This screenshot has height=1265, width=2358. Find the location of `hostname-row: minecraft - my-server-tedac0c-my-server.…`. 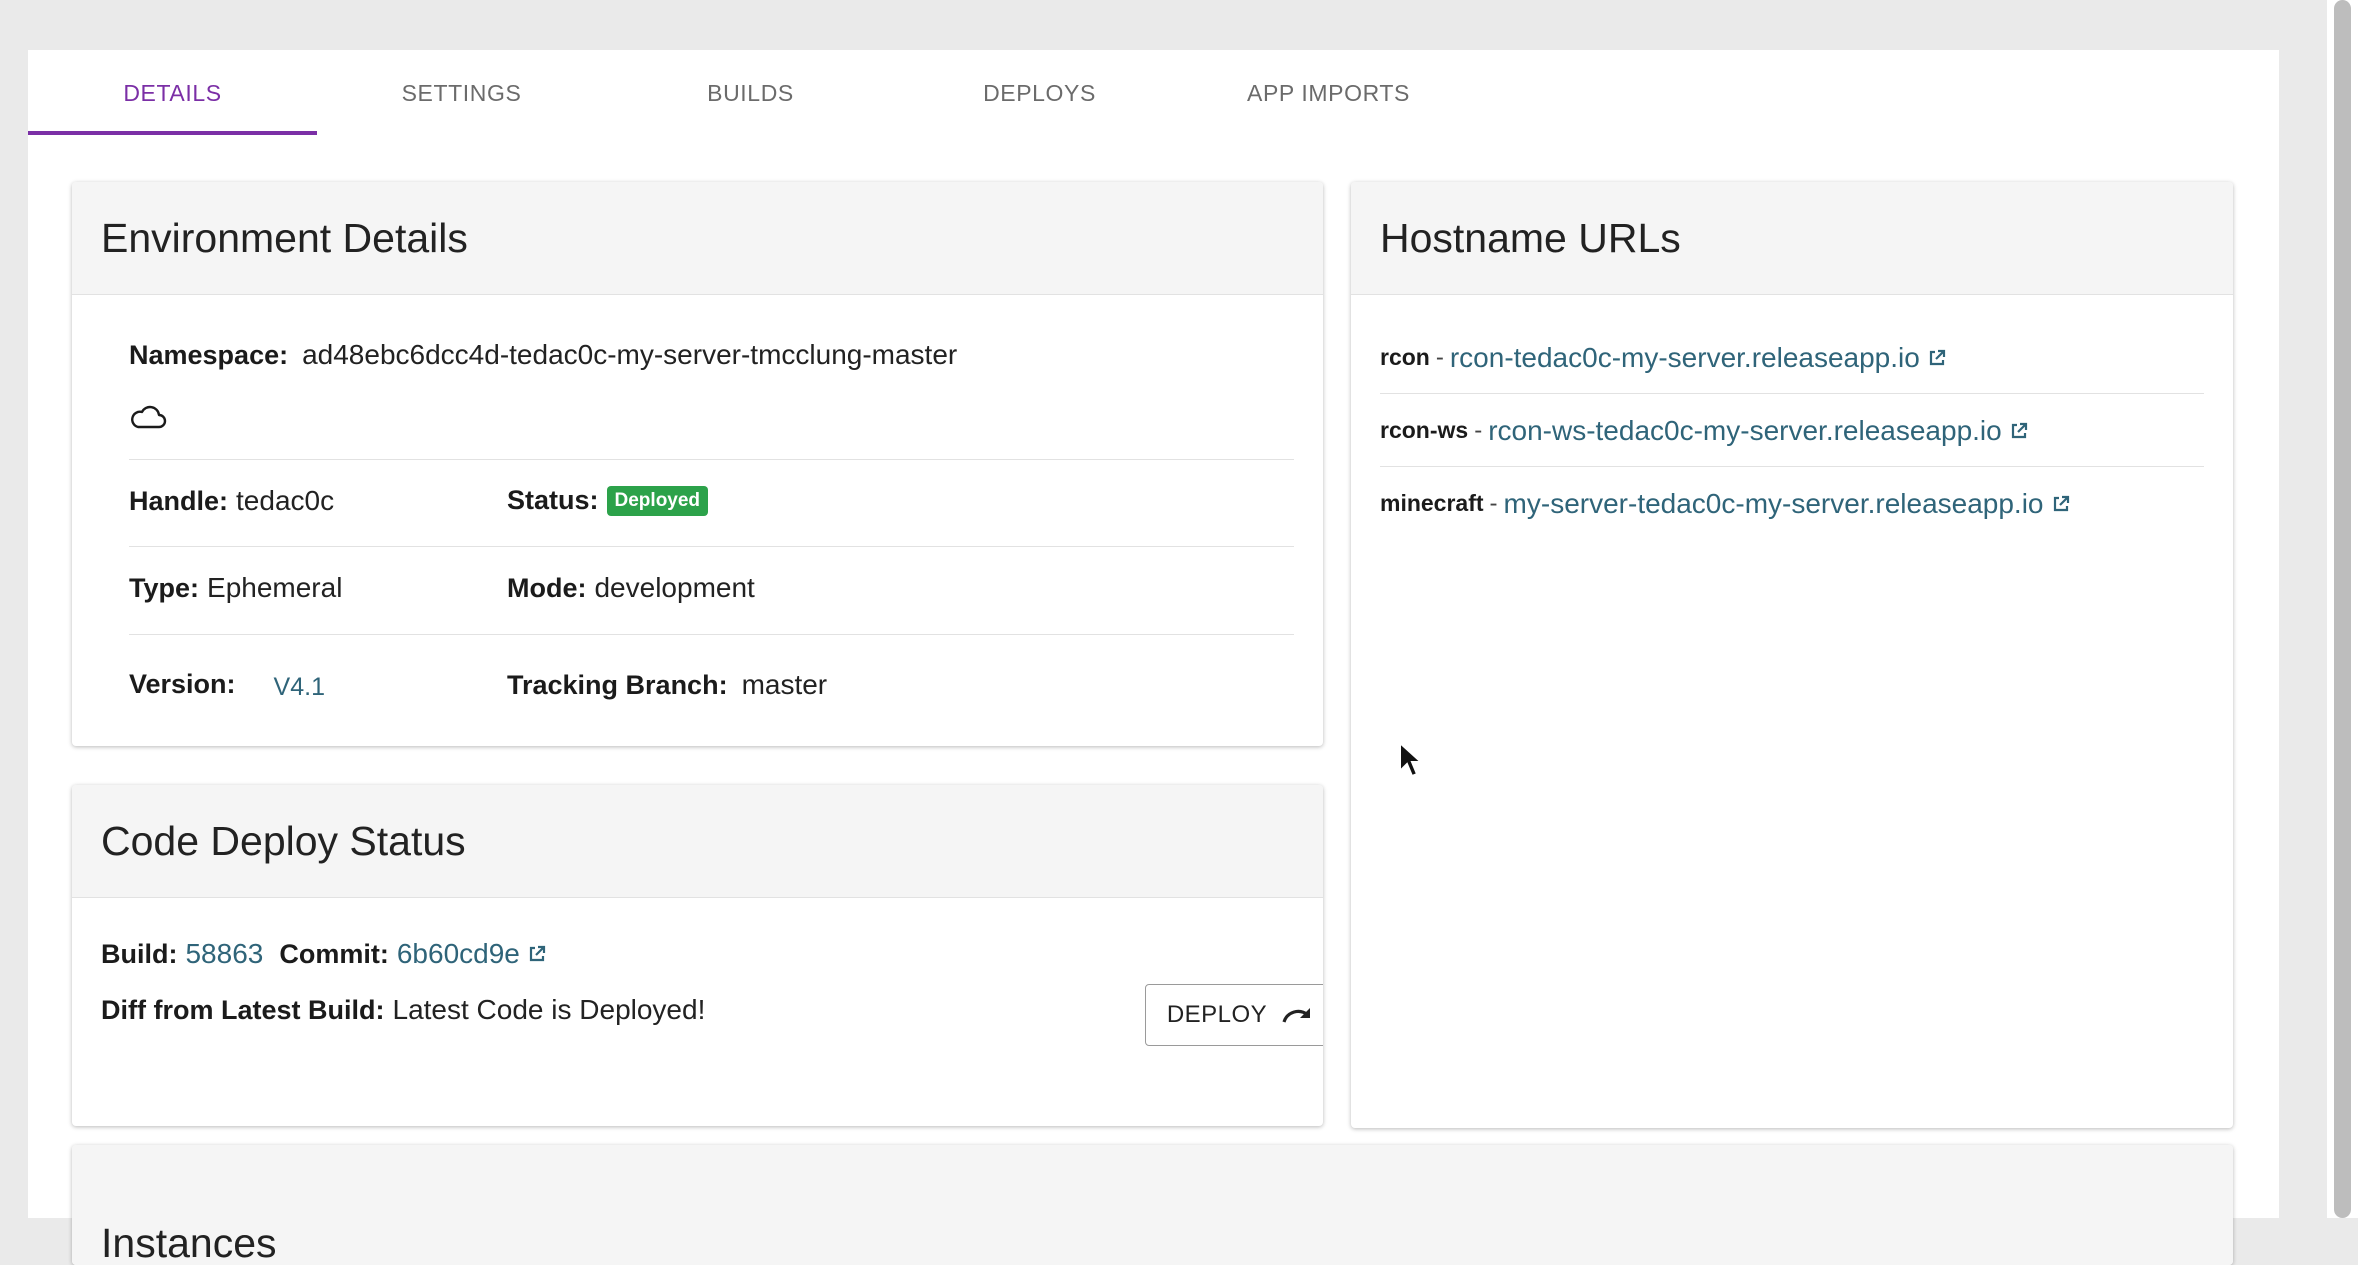

hostname-row: minecraft - my-server-tedac0c-my-server.… is located at coordinates (1792, 503).